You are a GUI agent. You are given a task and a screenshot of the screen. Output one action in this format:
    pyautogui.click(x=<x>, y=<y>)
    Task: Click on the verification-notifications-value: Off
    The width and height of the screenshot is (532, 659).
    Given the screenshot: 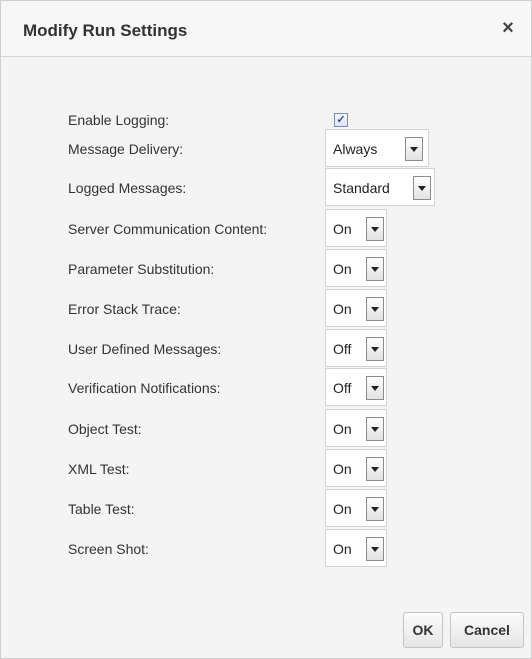 What is the action you would take?
    pyautogui.click(x=342, y=388)
    